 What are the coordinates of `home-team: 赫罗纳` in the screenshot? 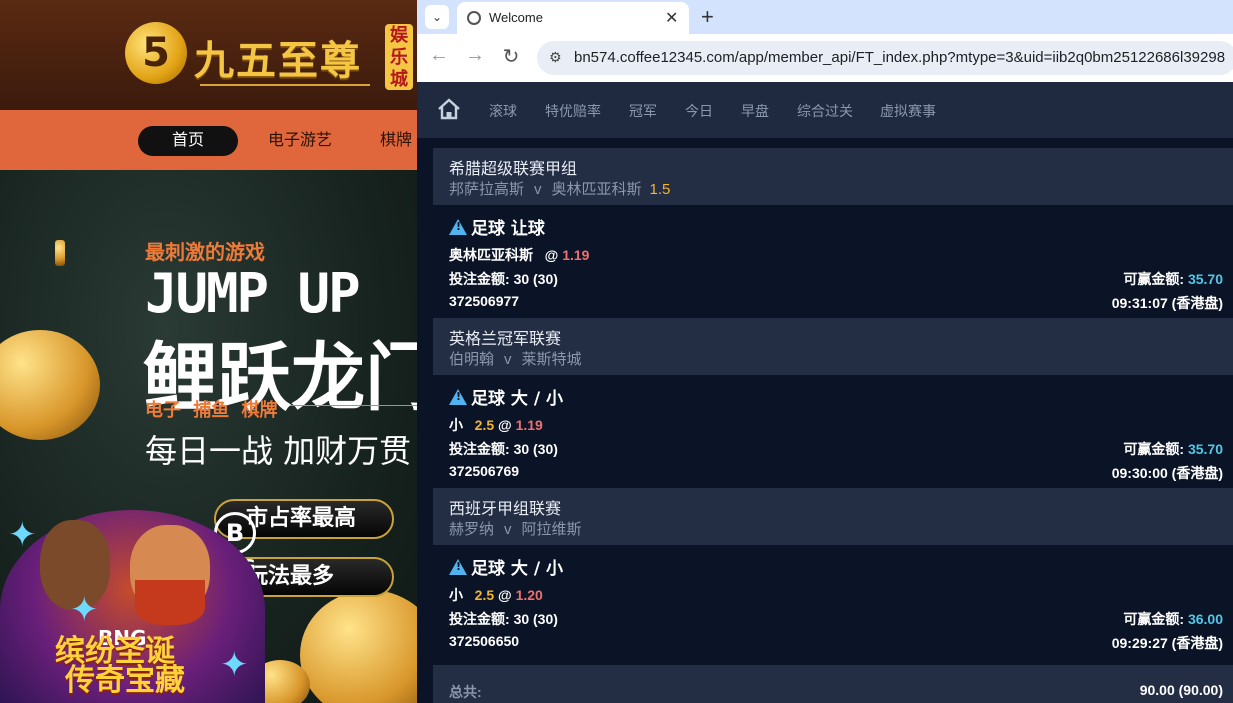 It's located at (472, 529).